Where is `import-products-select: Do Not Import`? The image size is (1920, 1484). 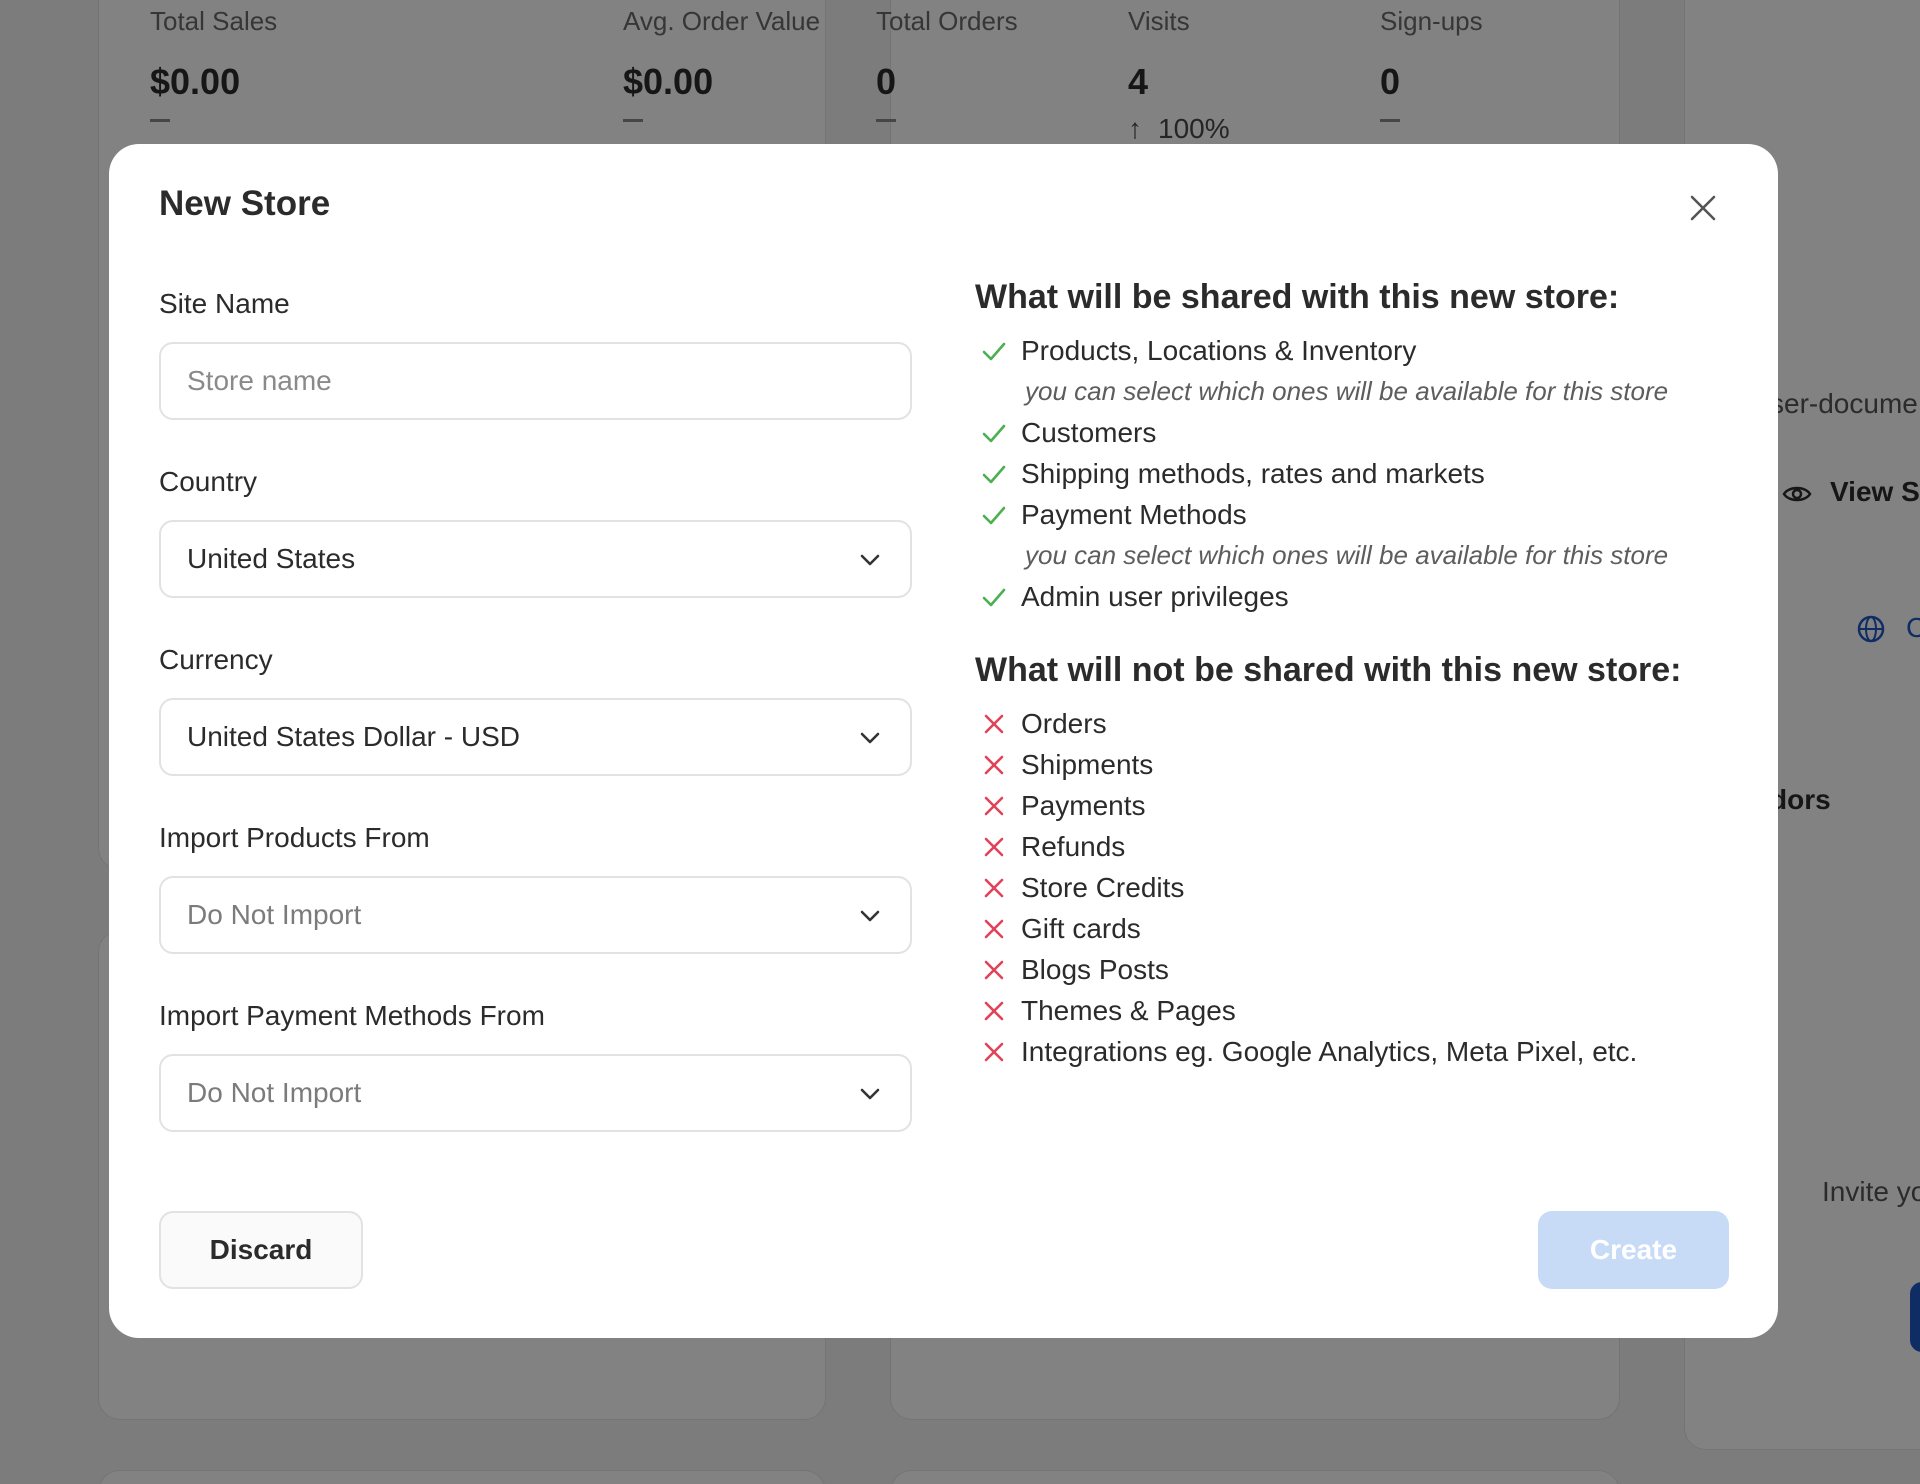 import-products-select: Do Not Import is located at coordinates (535, 915).